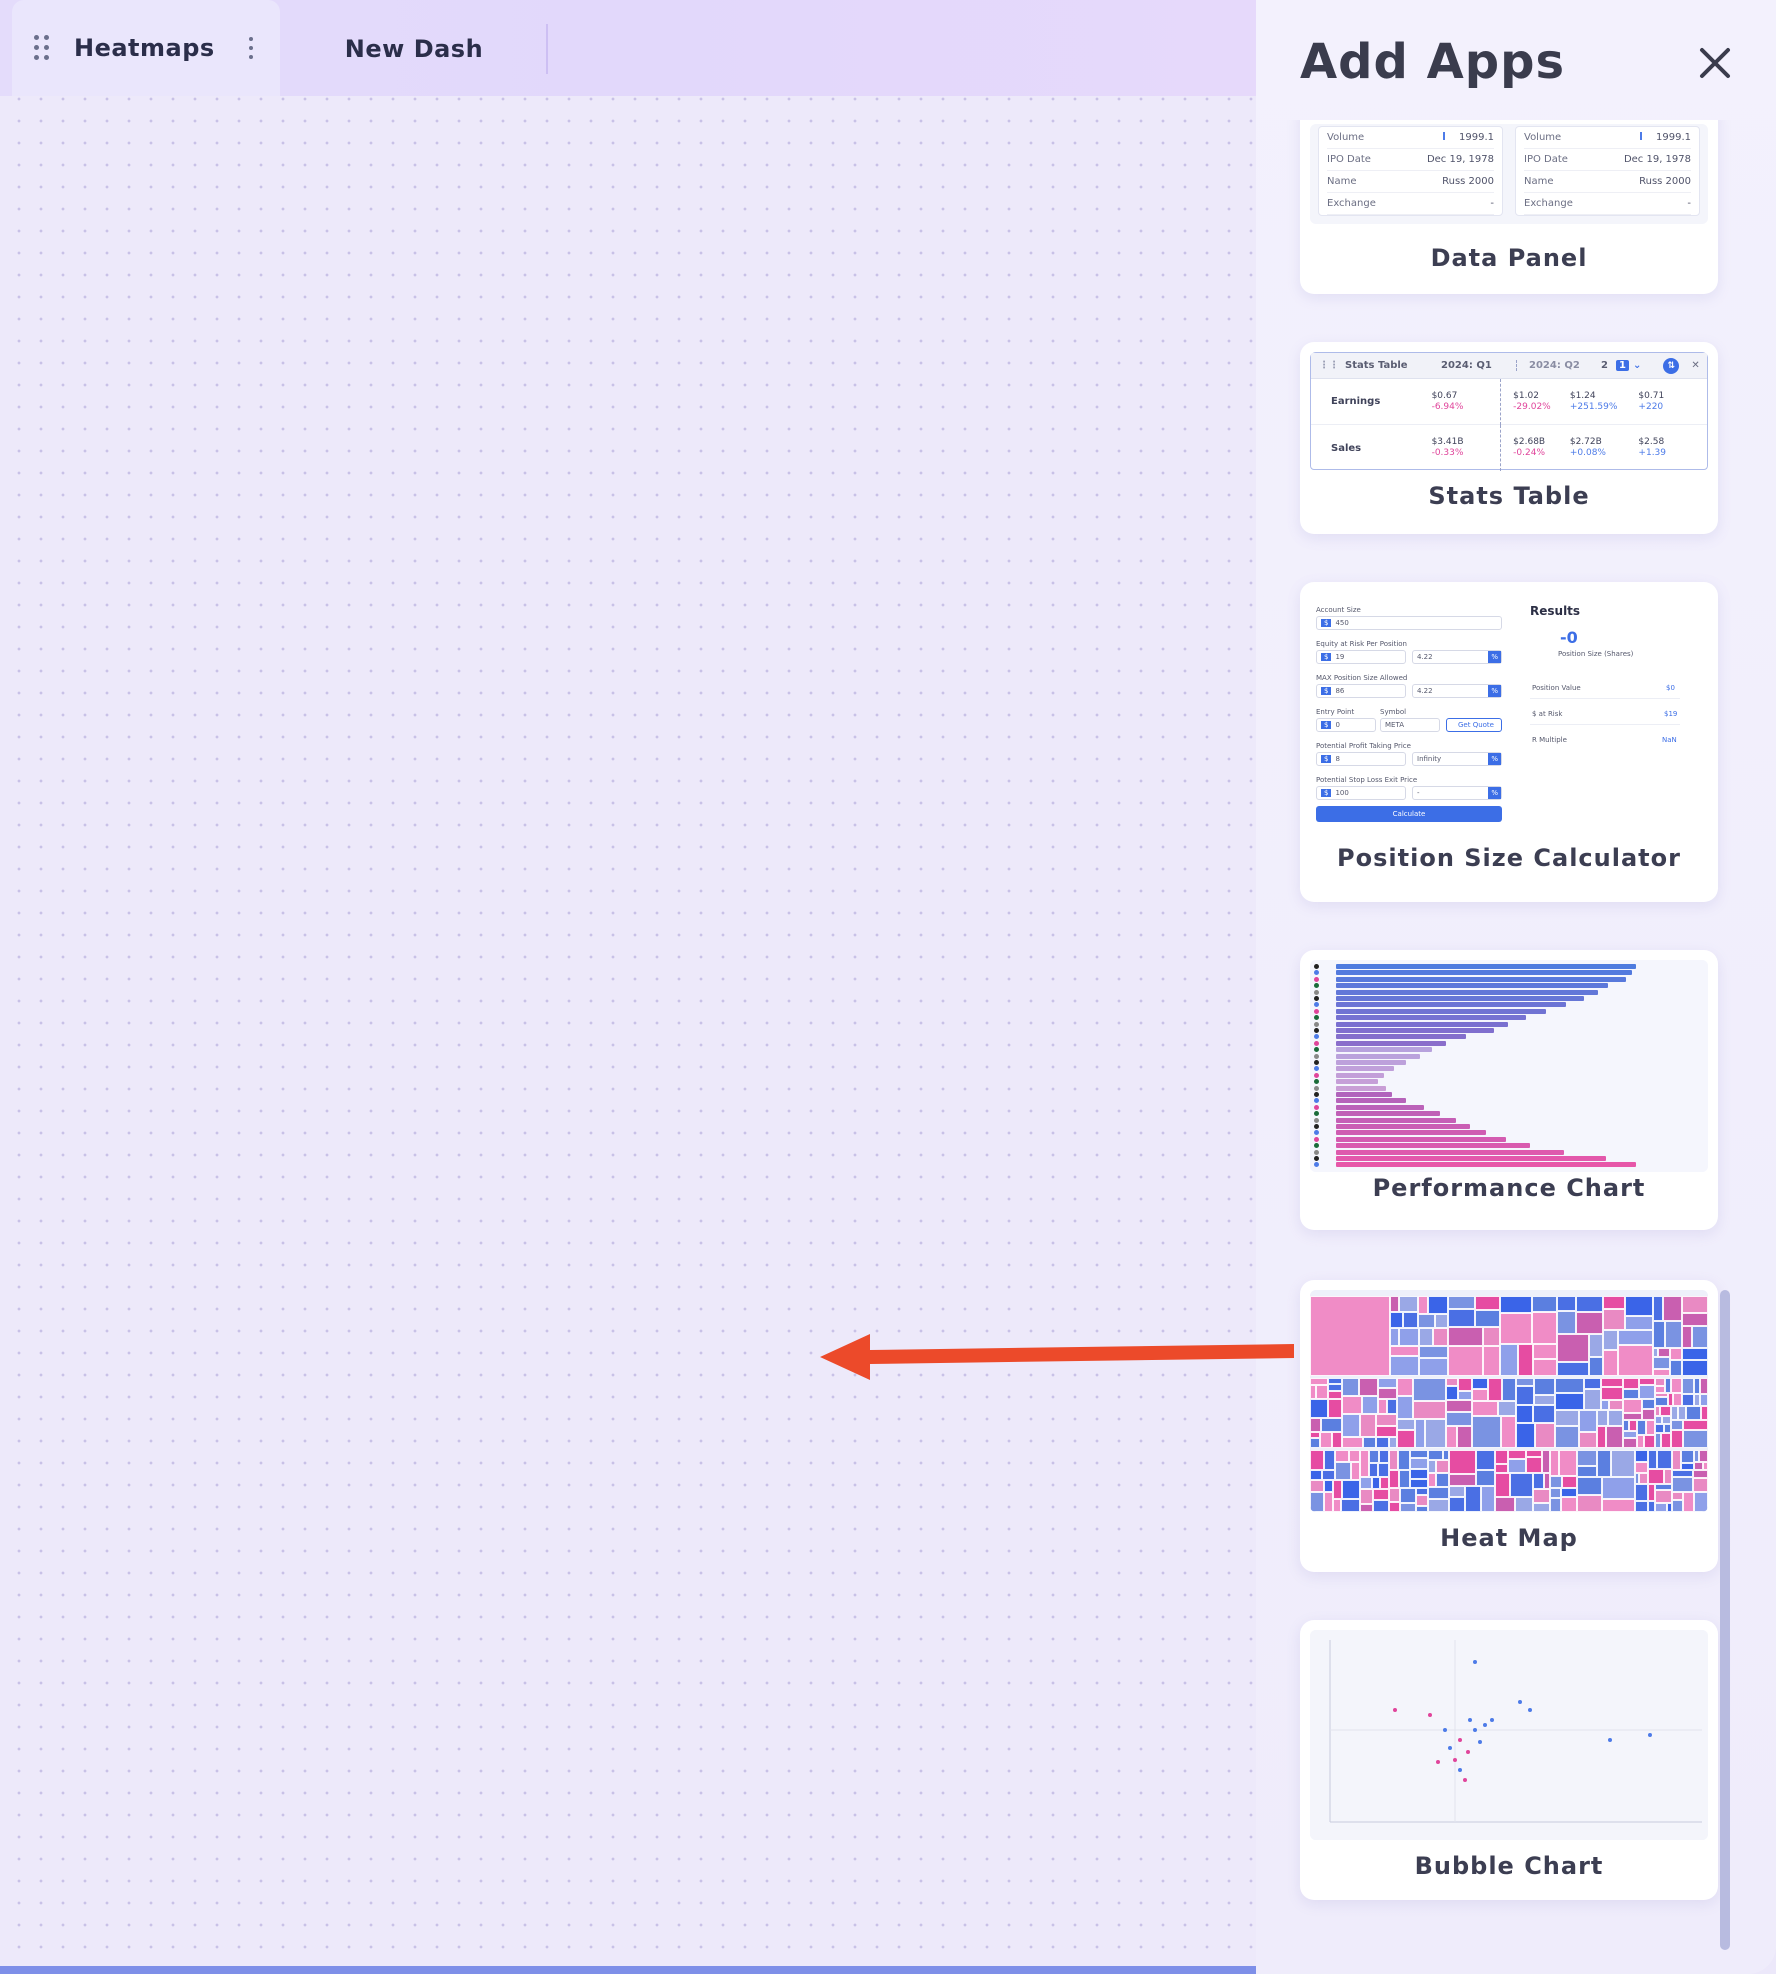 This screenshot has width=1776, height=1974. I want to click on app-card-bubble-chart: Bubble Chart, so click(1509, 1760).